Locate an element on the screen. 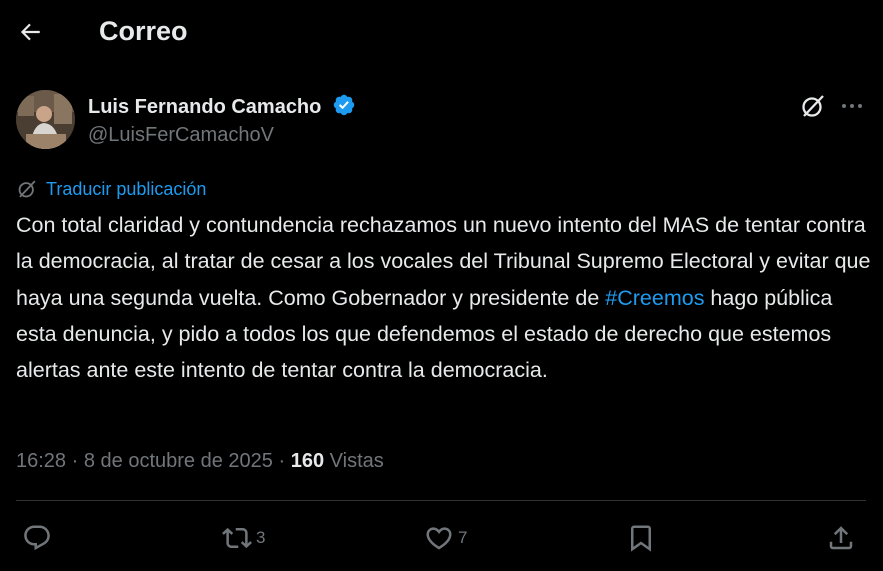 The image size is (883, 571). author-name: Luis Fernando Camacho is located at coordinates (222, 106).